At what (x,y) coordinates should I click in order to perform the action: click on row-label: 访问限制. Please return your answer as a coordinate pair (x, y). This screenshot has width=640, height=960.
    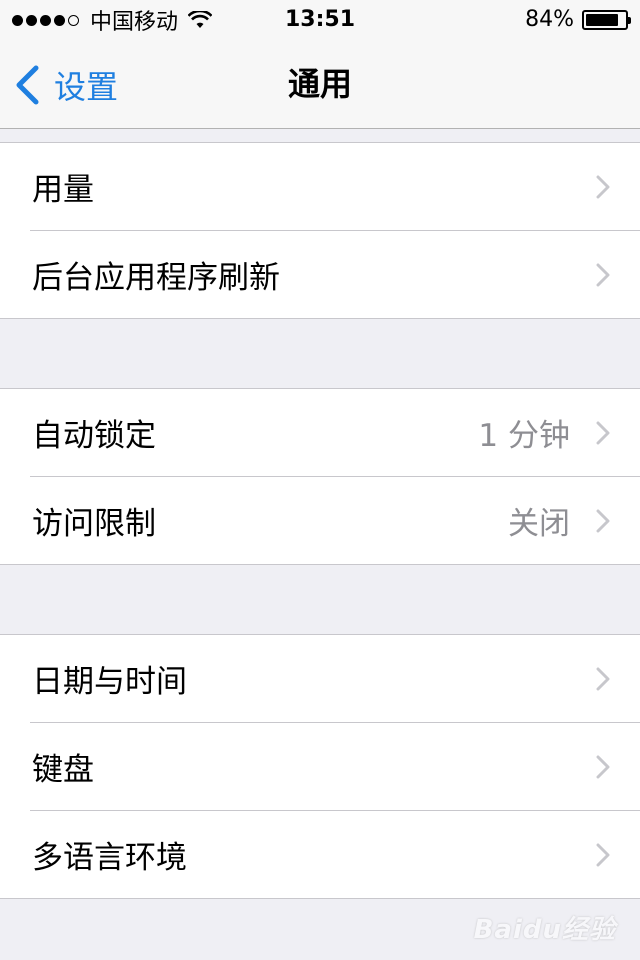
    Looking at the image, I should click on (94, 524).